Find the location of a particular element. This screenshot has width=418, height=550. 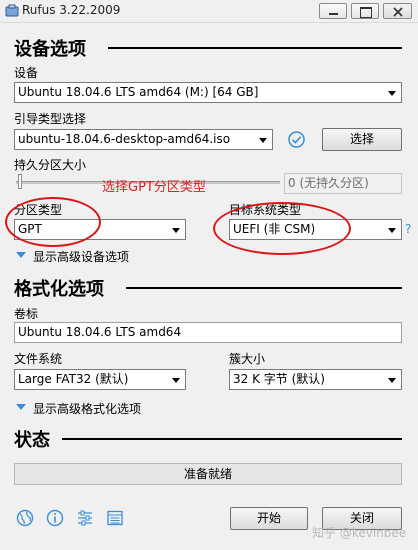

volume-label-label: 卷标 is located at coordinates (26, 314).